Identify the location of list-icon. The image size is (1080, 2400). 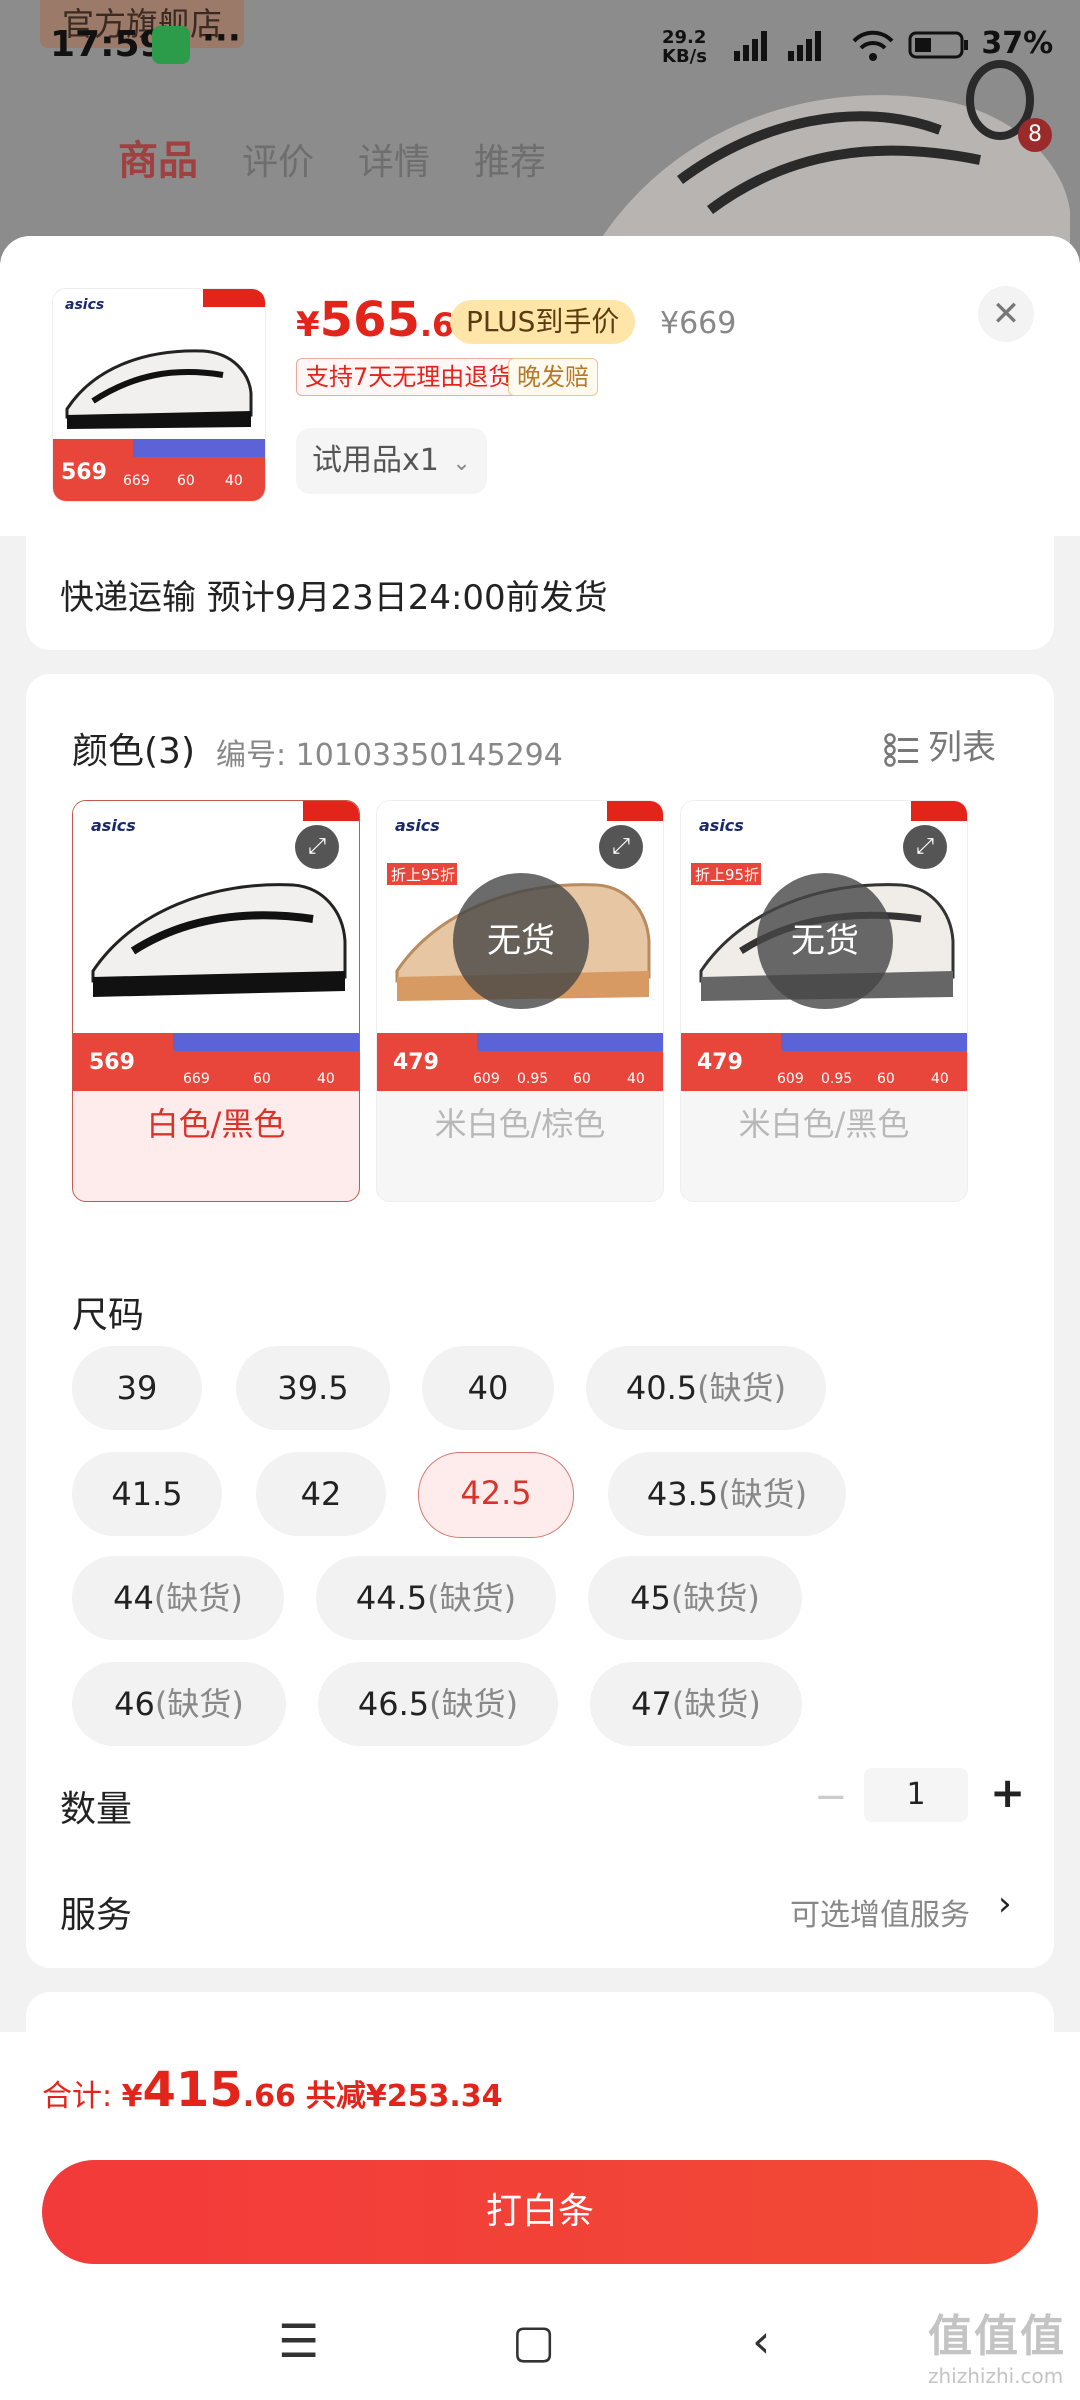
(901, 749).